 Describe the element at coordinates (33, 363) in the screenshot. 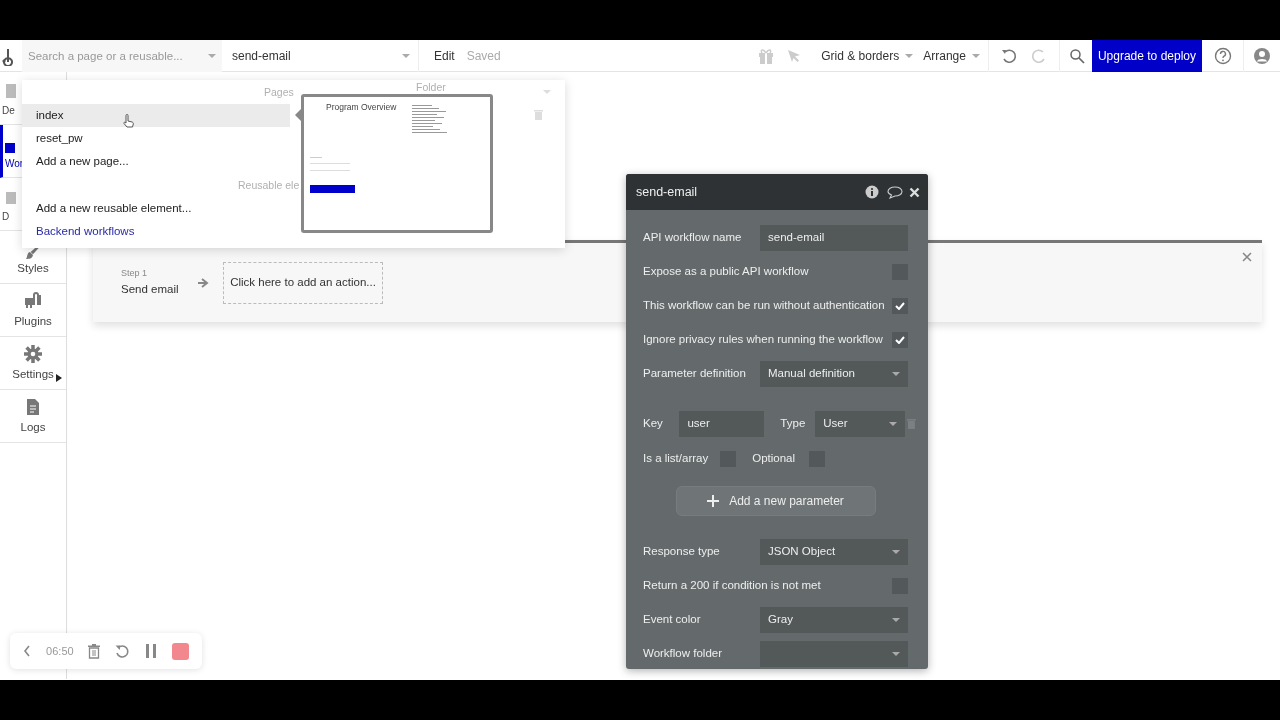

I see `sidebar-item: Settings` at that location.